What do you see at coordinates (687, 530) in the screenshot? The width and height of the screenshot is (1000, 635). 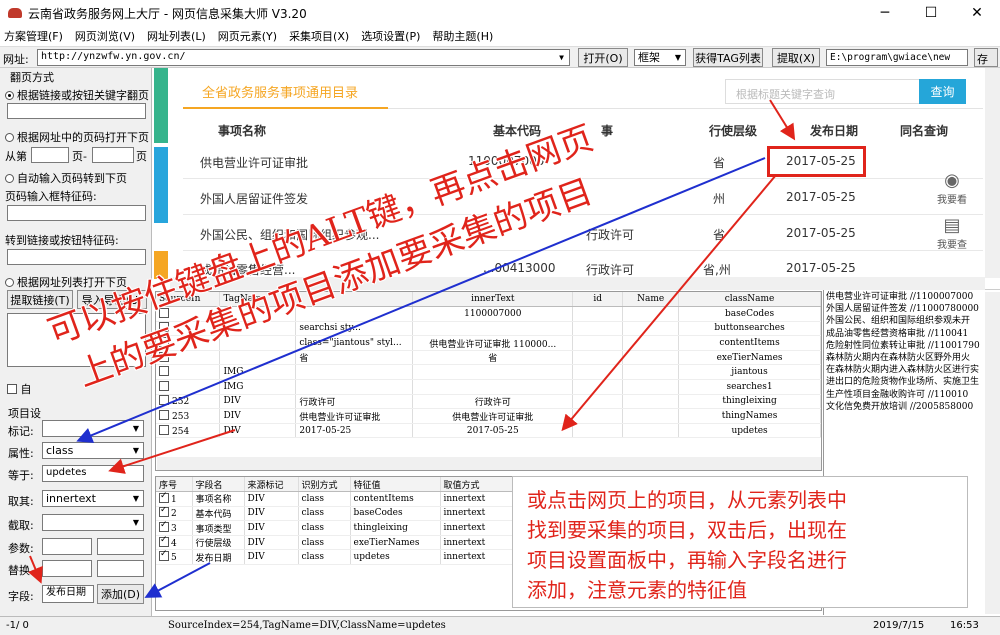 I see `annotation-box-line: 找到要采集的项目，双击后，出现在` at bounding box center [687, 530].